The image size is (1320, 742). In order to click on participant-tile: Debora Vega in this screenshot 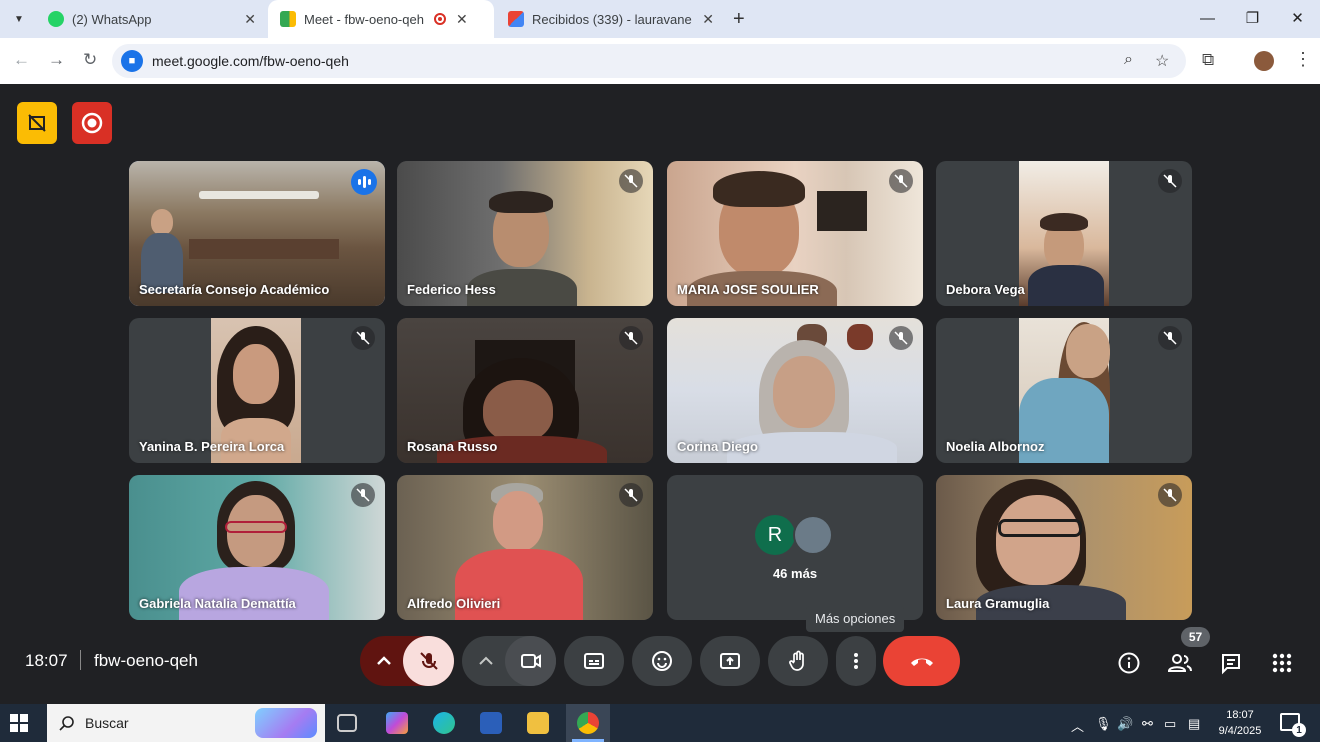, I will do `click(1064, 233)`.